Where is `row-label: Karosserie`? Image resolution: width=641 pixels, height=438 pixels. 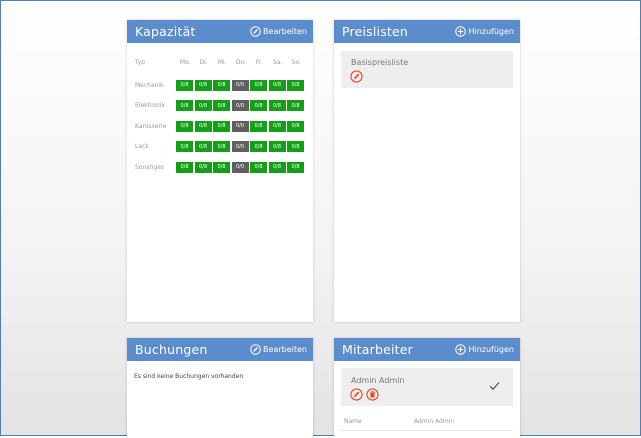
row-label: Karosserie is located at coordinates (151, 126).